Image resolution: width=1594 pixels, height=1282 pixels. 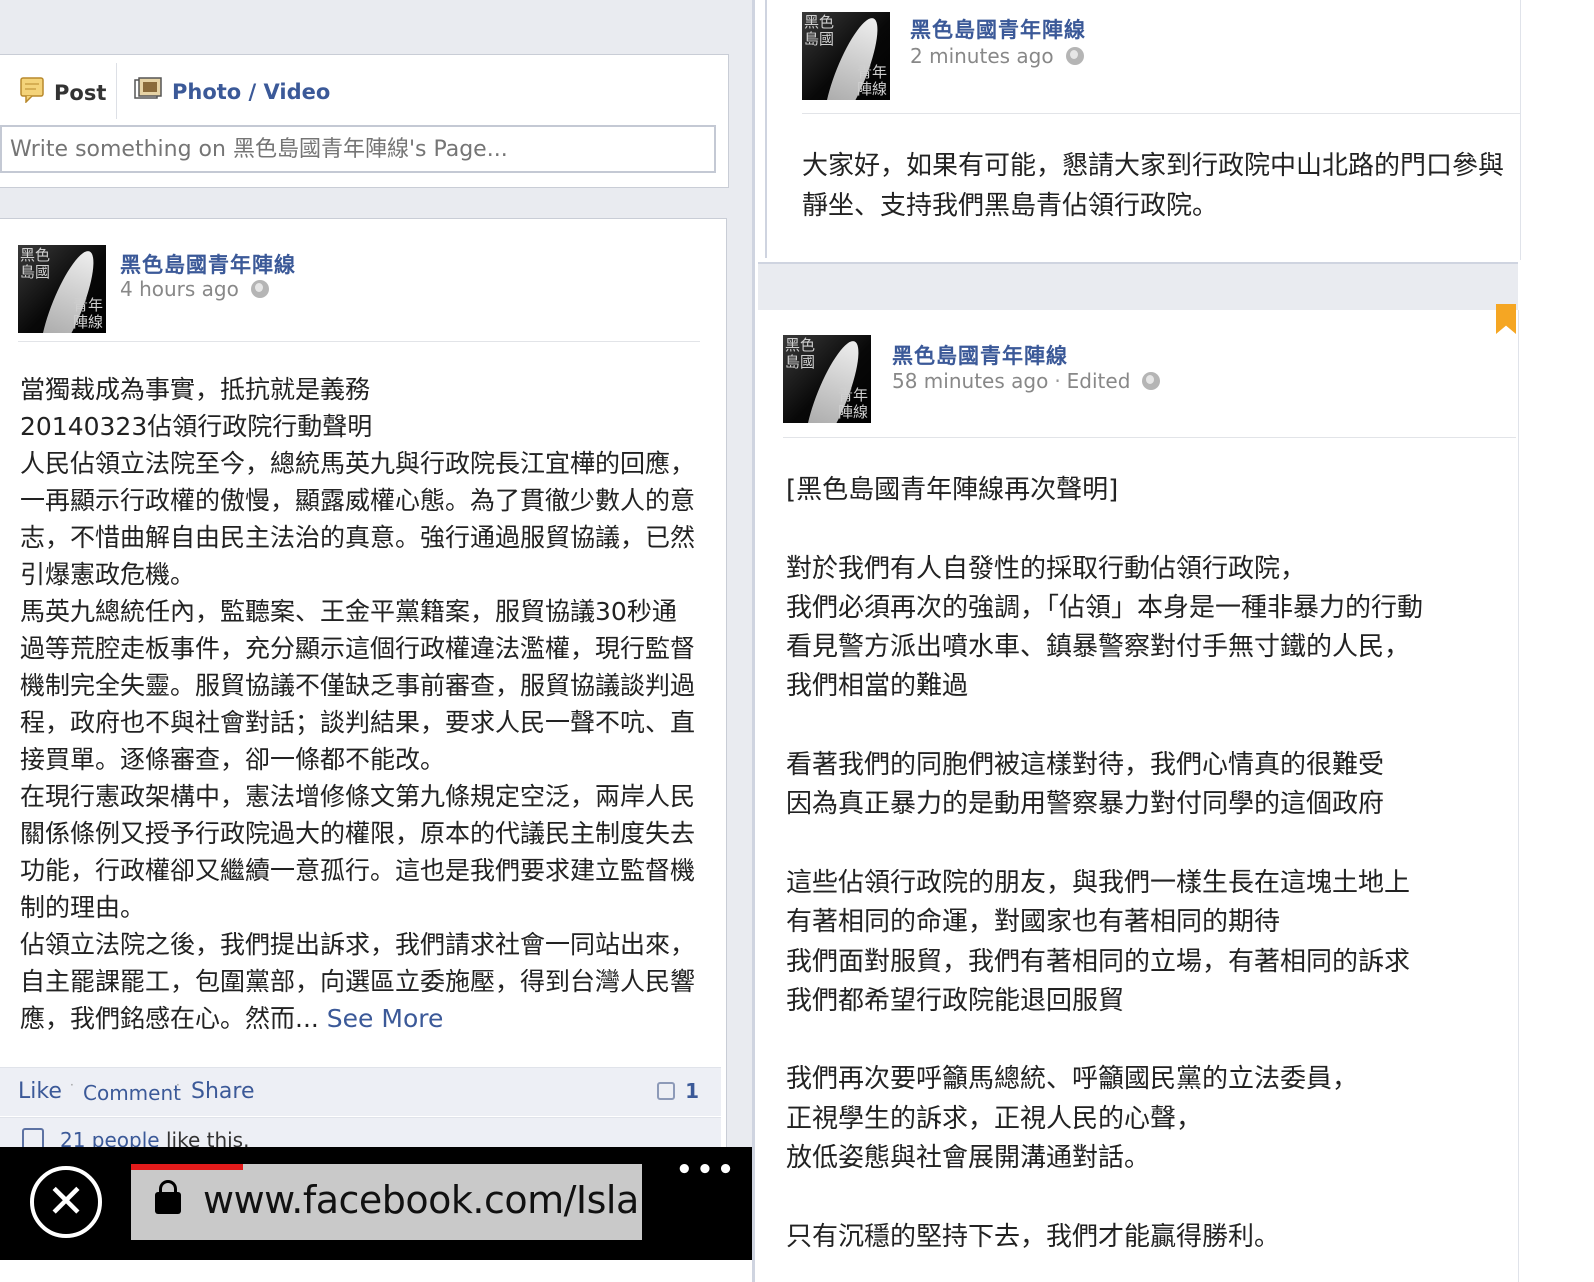 What do you see at coordinates (692, 1091) in the screenshot?
I see `comment-count-value: 1` at bounding box center [692, 1091].